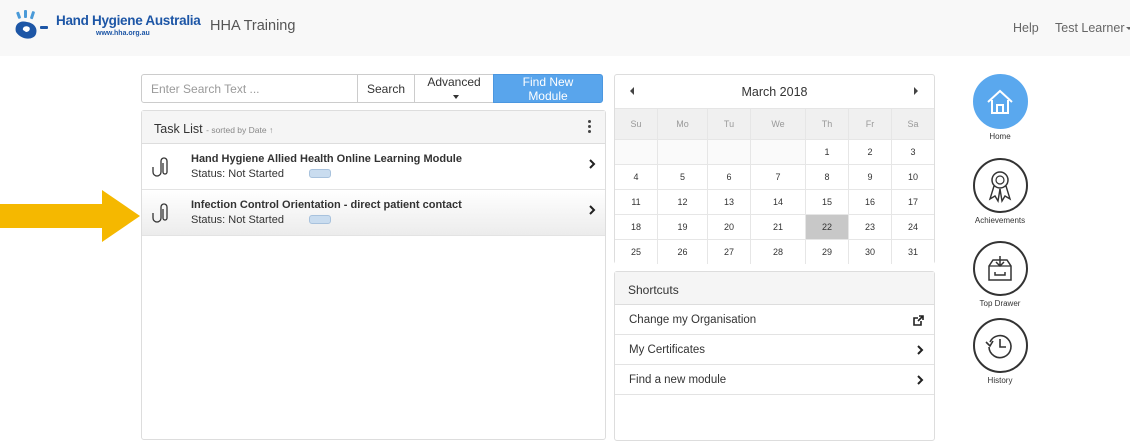 This screenshot has width=1130, height=441. I want to click on paperclip-icon, so click(160, 167).